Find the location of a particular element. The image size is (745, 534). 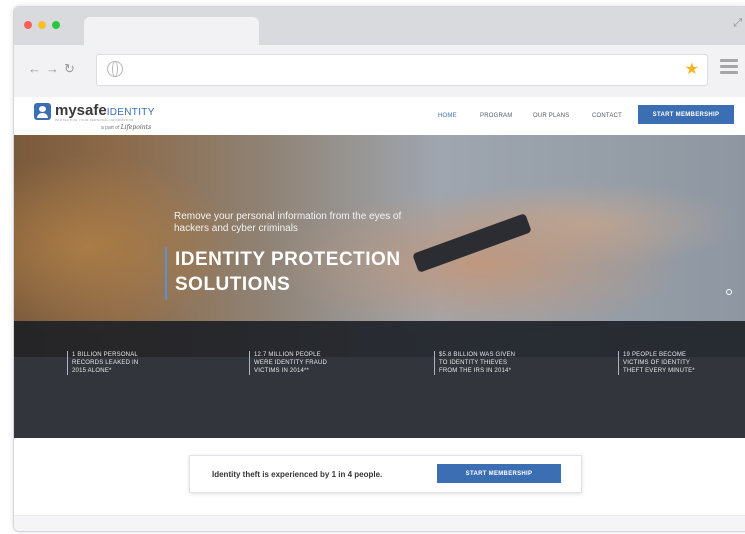

browser-toolbar: ← → ↻ ★ is located at coordinates (379, 71).